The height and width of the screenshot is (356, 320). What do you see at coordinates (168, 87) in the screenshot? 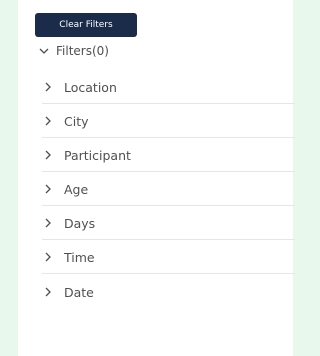
I see `filter-item-location: Location` at bounding box center [168, 87].